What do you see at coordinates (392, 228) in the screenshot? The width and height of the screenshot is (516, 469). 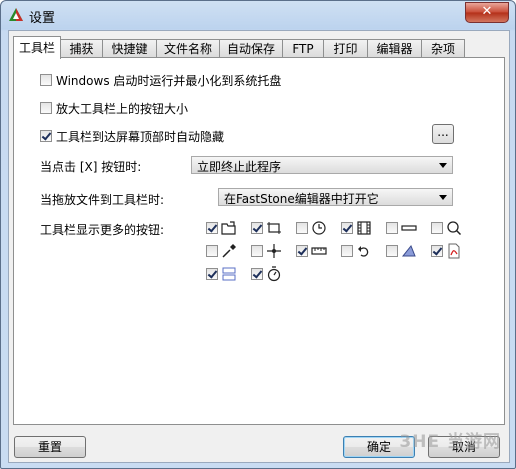 I see `highlight-bar-button-checkbox` at bounding box center [392, 228].